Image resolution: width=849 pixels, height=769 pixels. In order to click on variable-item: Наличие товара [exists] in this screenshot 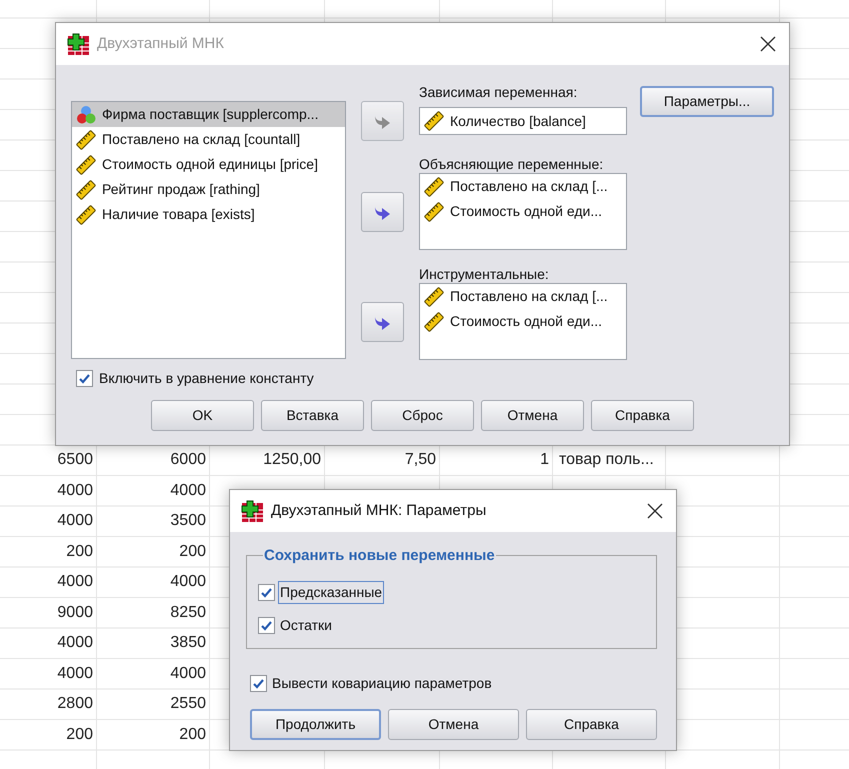, I will do `click(208, 214)`.